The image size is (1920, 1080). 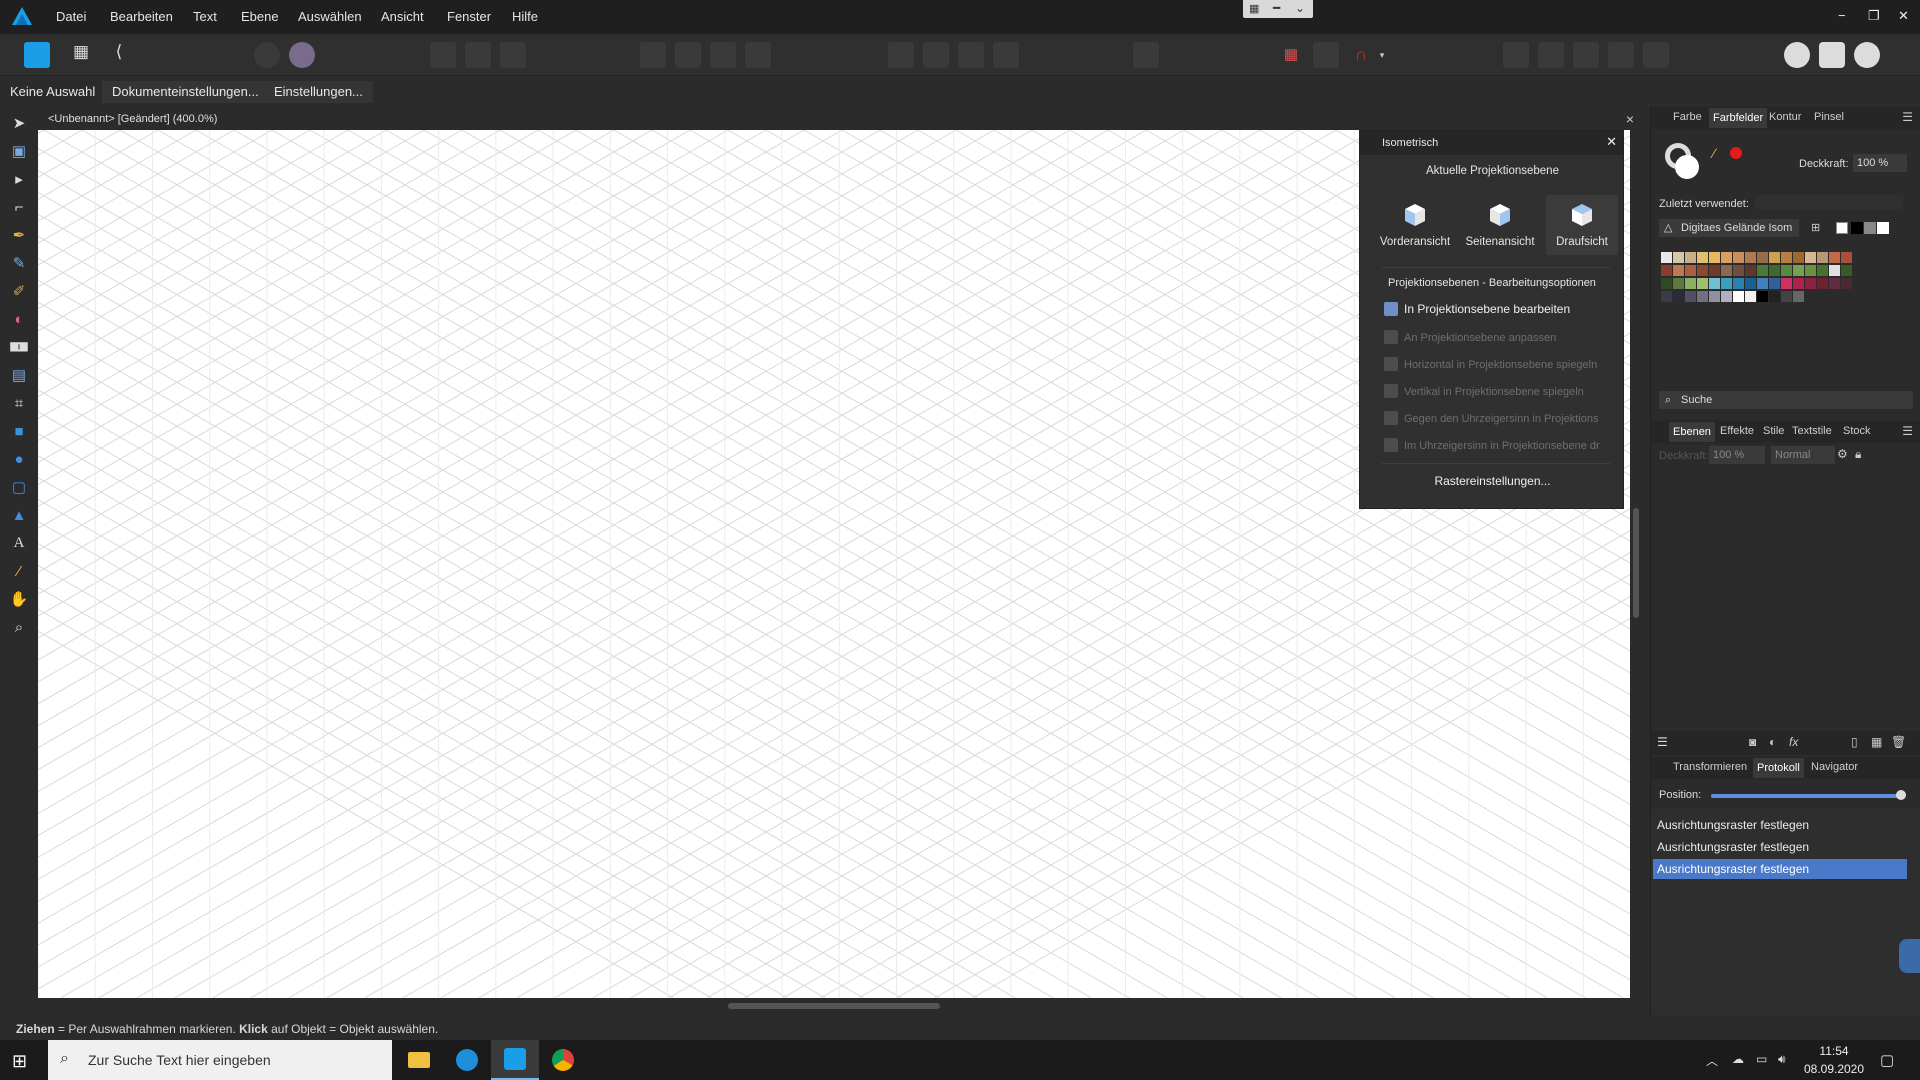 I want to click on white-swatch, so click(x=1883, y=228).